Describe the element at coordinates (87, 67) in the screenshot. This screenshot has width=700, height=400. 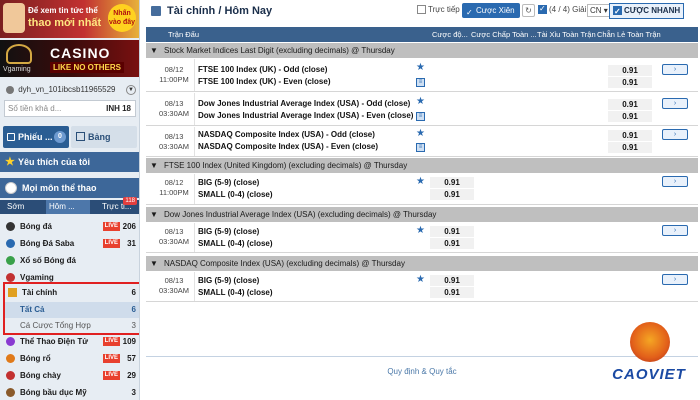
I see `casino-tagline: LIKE NO OTHERS` at that location.